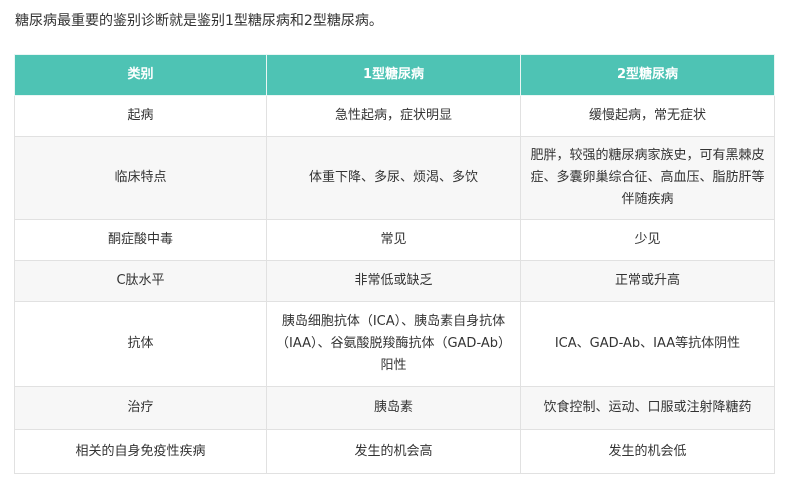 Image resolution: width=794 pixels, height=490 pixels. What do you see at coordinates (647, 344) in the screenshot?
I see `type2-cell: ICA、GAD-Ab、IAA等抗体阴性` at bounding box center [647, 344].